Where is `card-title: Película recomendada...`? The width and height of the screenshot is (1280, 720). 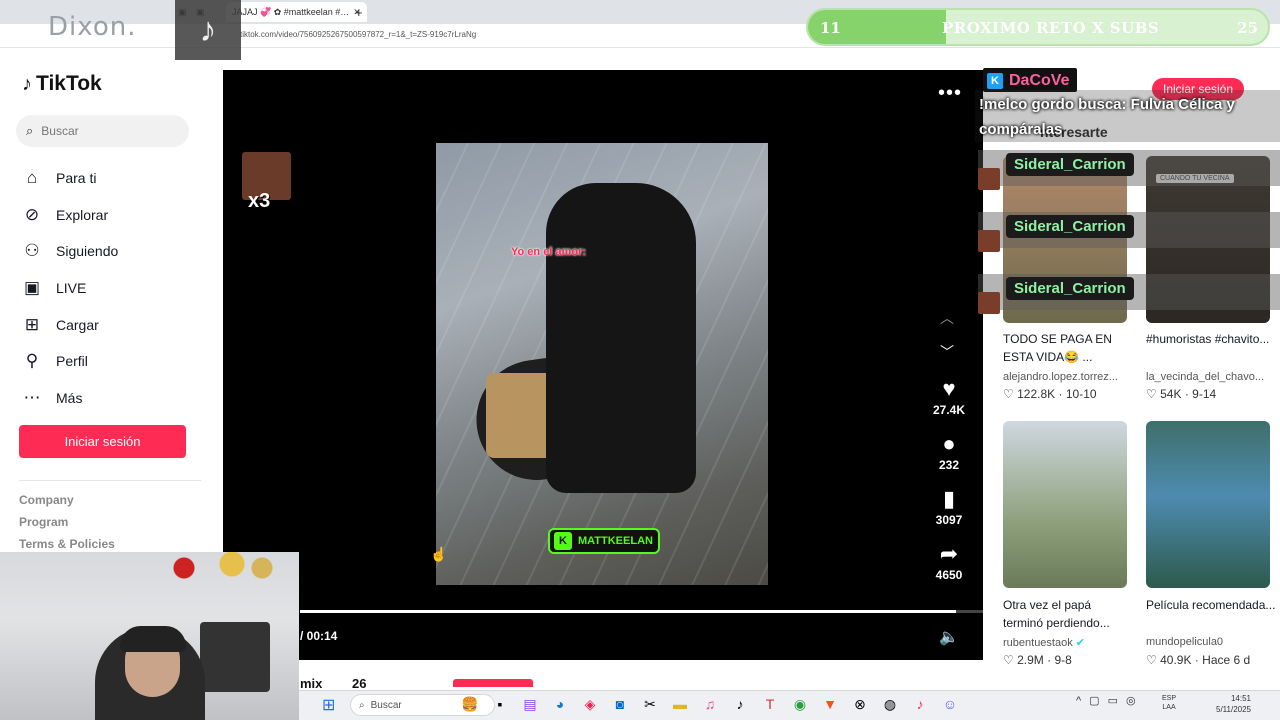
card-title: Película recomendada... is located at coordinates (1211, 605).